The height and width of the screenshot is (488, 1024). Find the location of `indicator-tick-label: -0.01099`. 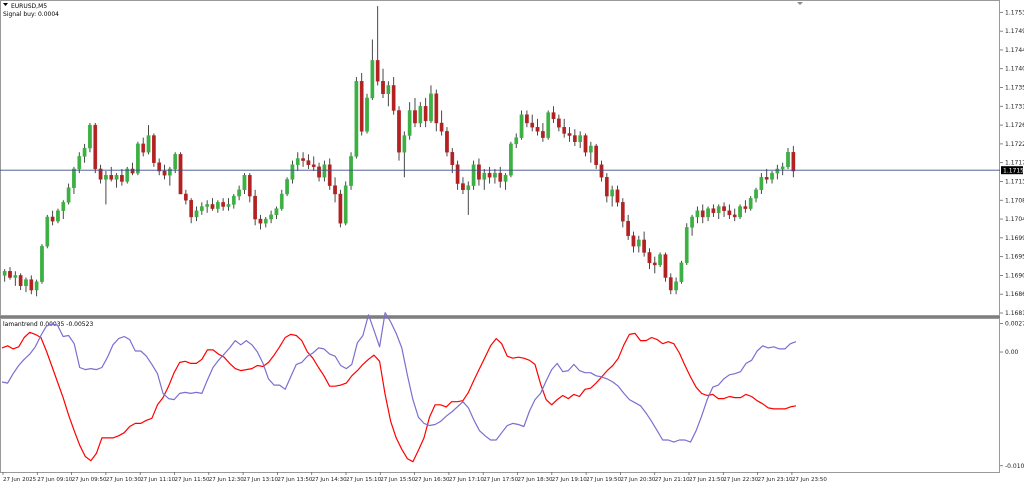

indicator-tick-label: -0.01099 is located at coordinates (1014, 466).